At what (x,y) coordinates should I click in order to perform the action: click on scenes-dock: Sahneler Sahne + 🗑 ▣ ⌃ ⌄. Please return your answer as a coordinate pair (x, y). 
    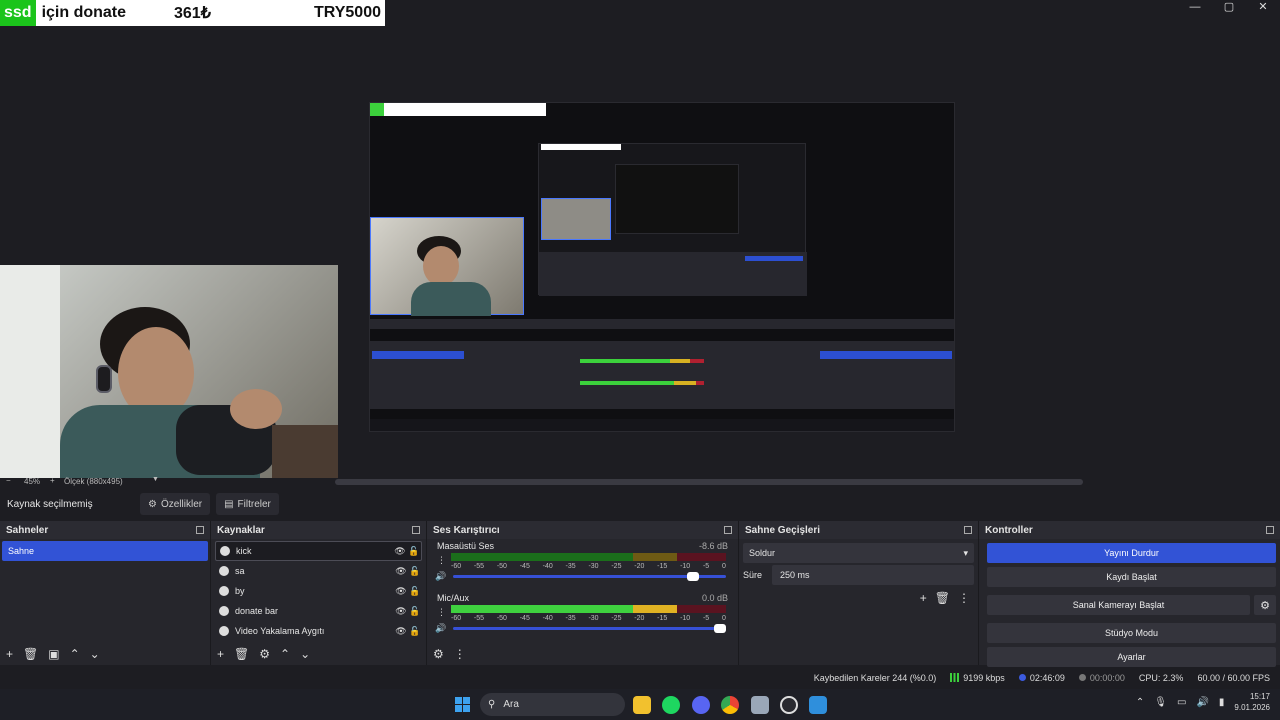
    Looking at the image, I should click on (105, 593).